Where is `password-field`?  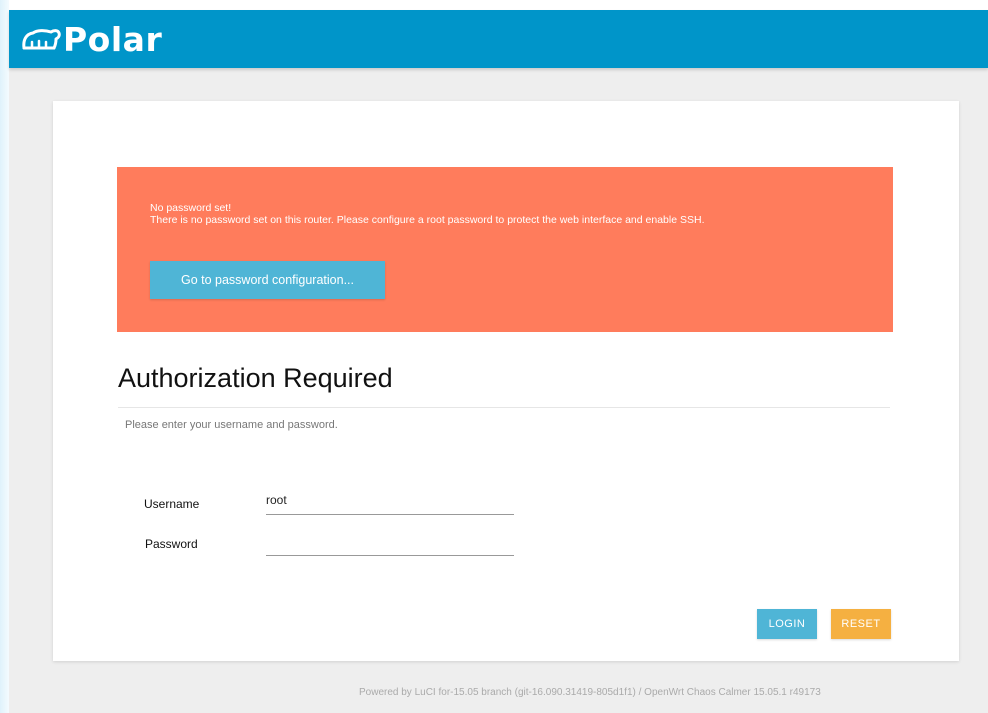
password-field is located at coordinates (390, 543).